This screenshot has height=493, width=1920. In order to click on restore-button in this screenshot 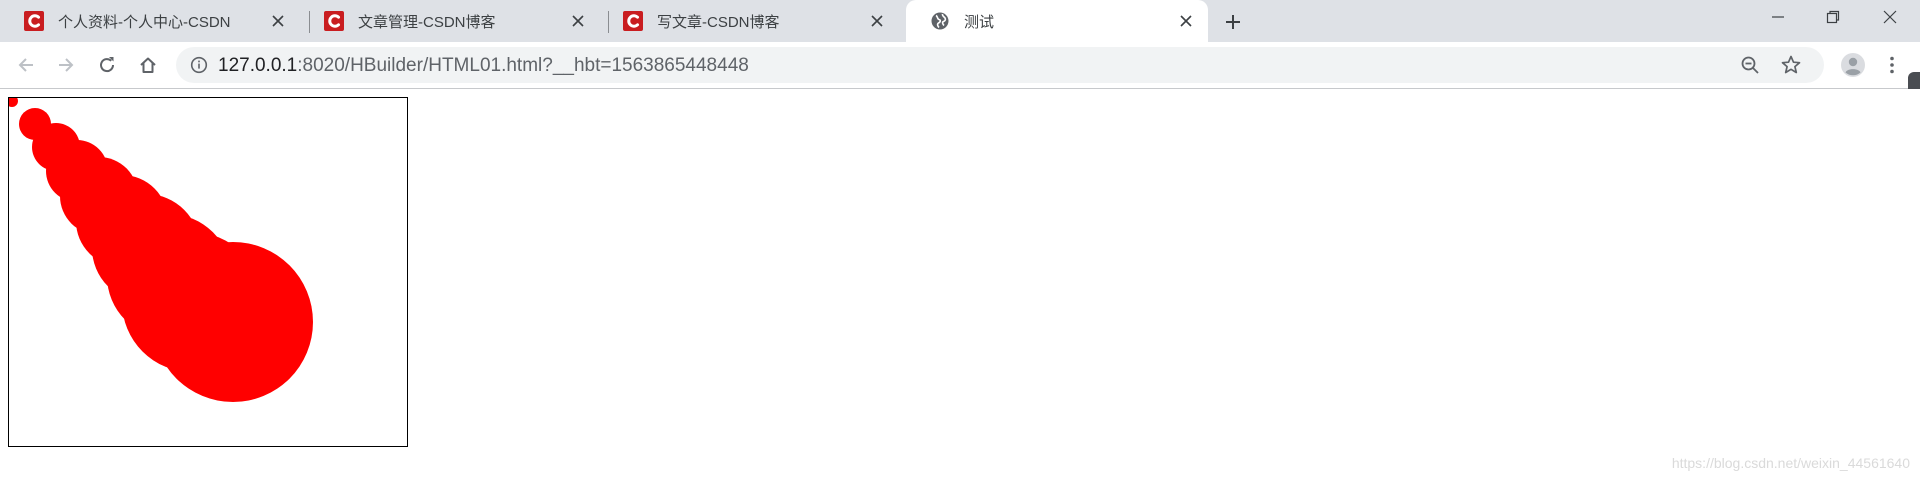, I will do `click(1833, 17)`.